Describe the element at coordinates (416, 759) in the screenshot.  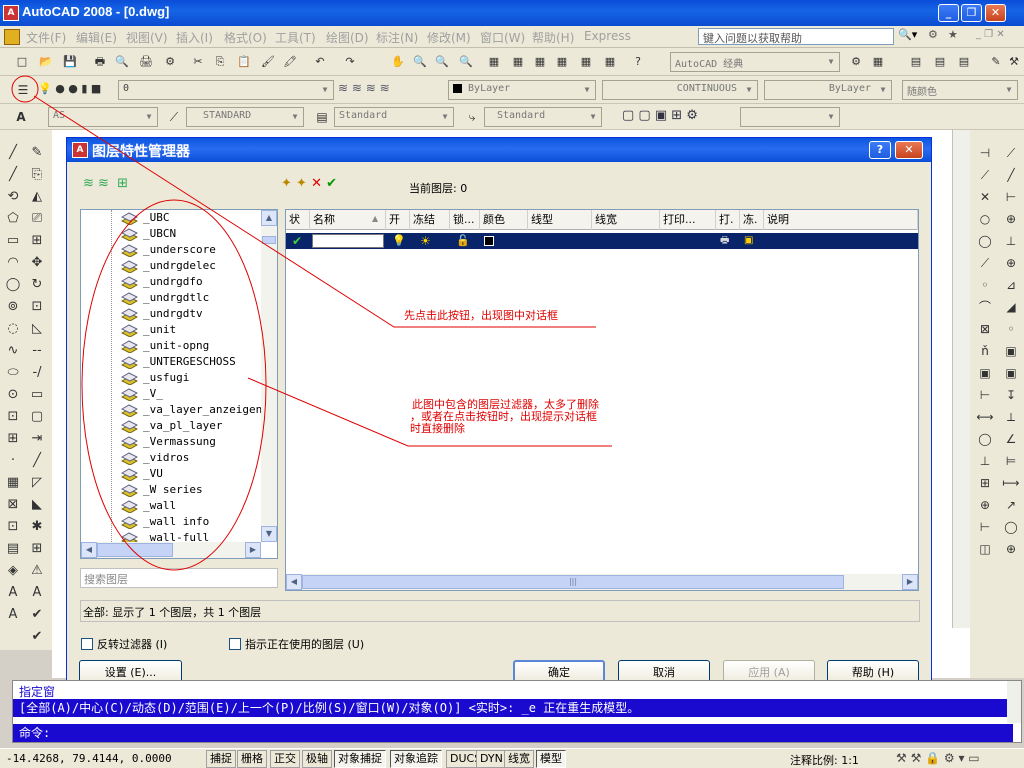
I see `status-toggle-5: 对象追踪` at that location.